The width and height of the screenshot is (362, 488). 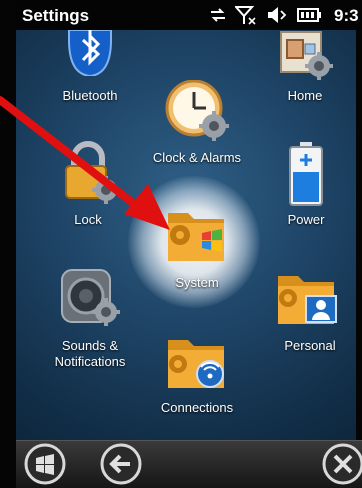 I want to click on tile-bluetooth: Bluetooth, so click(x=90, y=69).